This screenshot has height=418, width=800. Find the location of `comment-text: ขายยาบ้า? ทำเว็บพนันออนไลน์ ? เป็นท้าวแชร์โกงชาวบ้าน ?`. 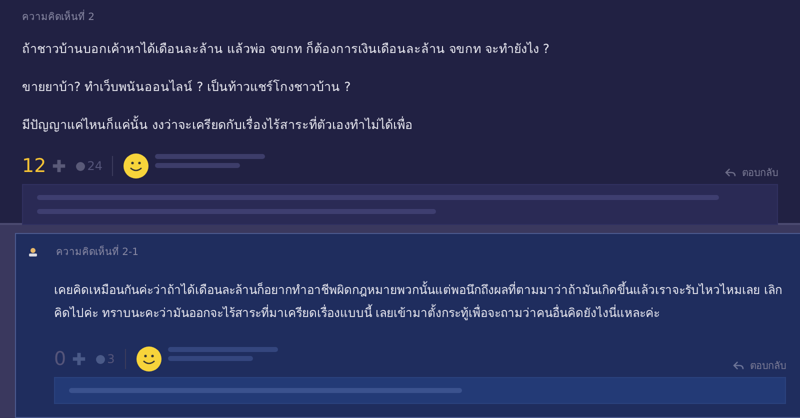

comment-text: ขายยาบ้า? ทำเว็บพนันออนไลน์ ? เป็นท้าวแชร์โกงชาวบ้าน ? is located at coordinates (187, 87).